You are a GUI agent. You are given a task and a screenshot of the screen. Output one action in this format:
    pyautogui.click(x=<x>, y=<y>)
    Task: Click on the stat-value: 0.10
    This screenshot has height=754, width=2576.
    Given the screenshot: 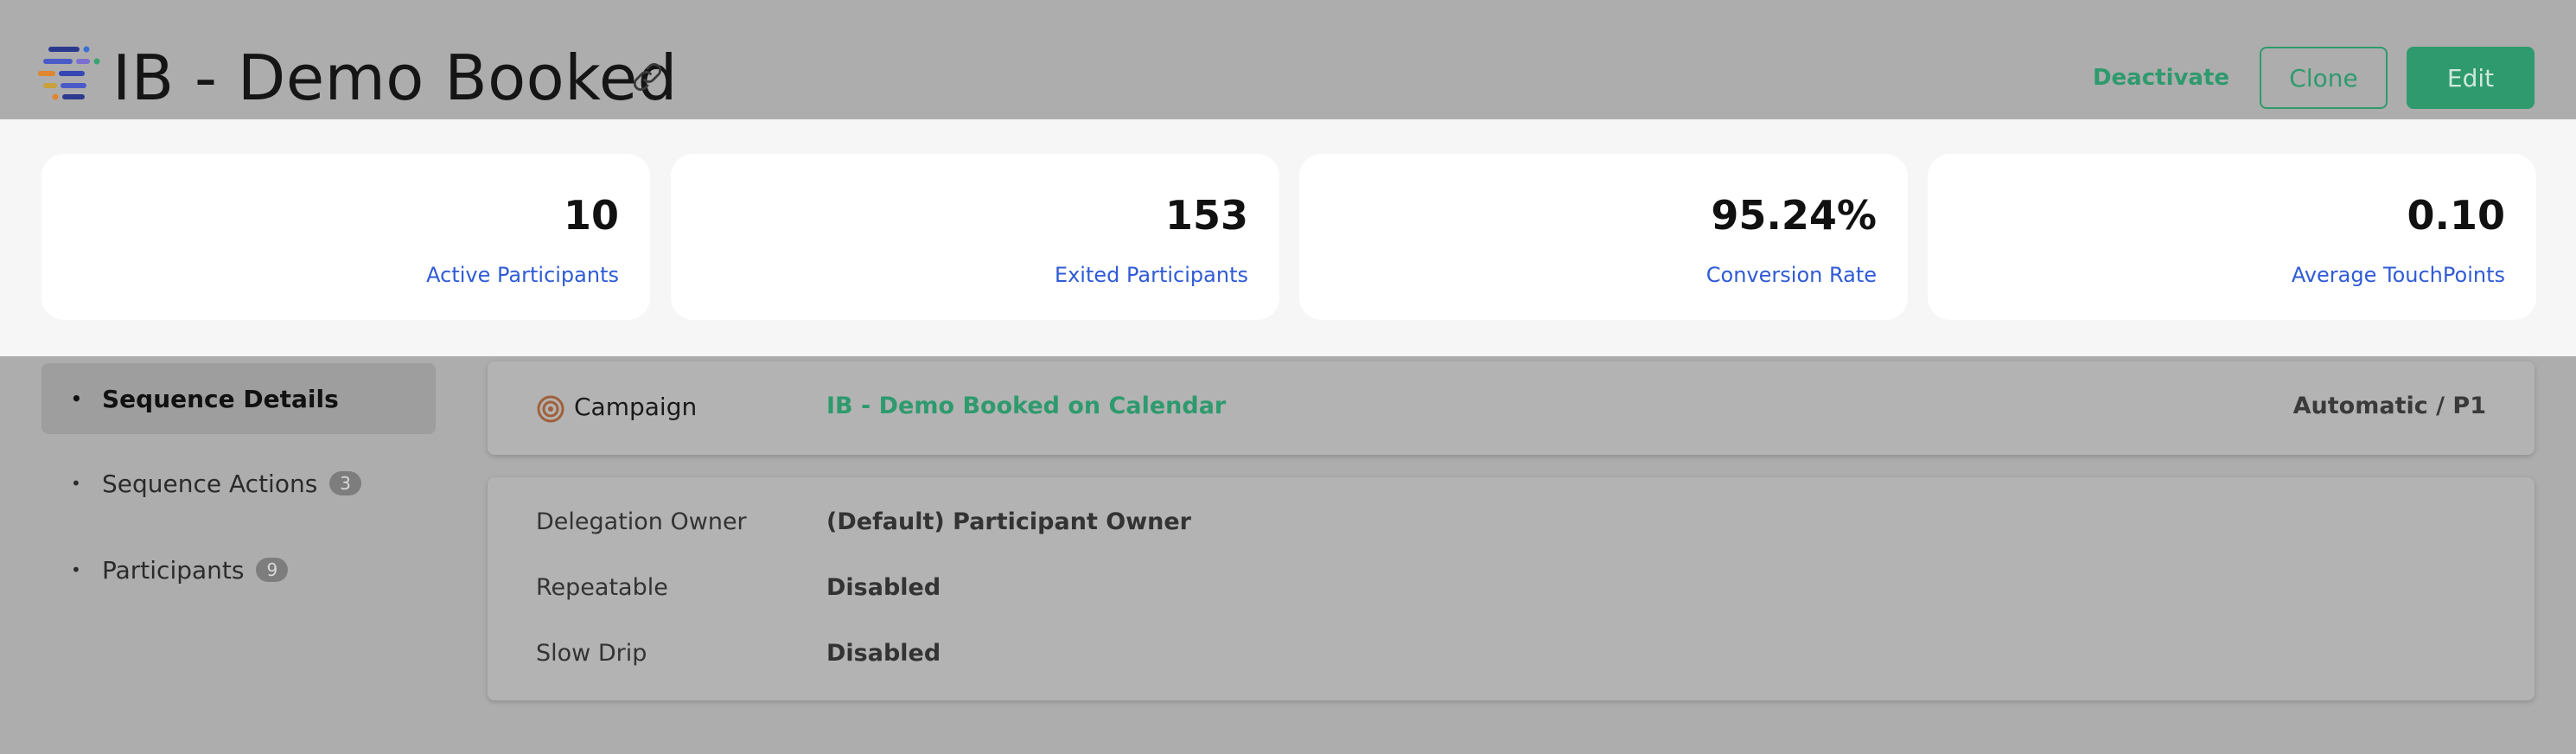 What is the action you would take?
    pyautogui.click(x=2456, y=216)
    